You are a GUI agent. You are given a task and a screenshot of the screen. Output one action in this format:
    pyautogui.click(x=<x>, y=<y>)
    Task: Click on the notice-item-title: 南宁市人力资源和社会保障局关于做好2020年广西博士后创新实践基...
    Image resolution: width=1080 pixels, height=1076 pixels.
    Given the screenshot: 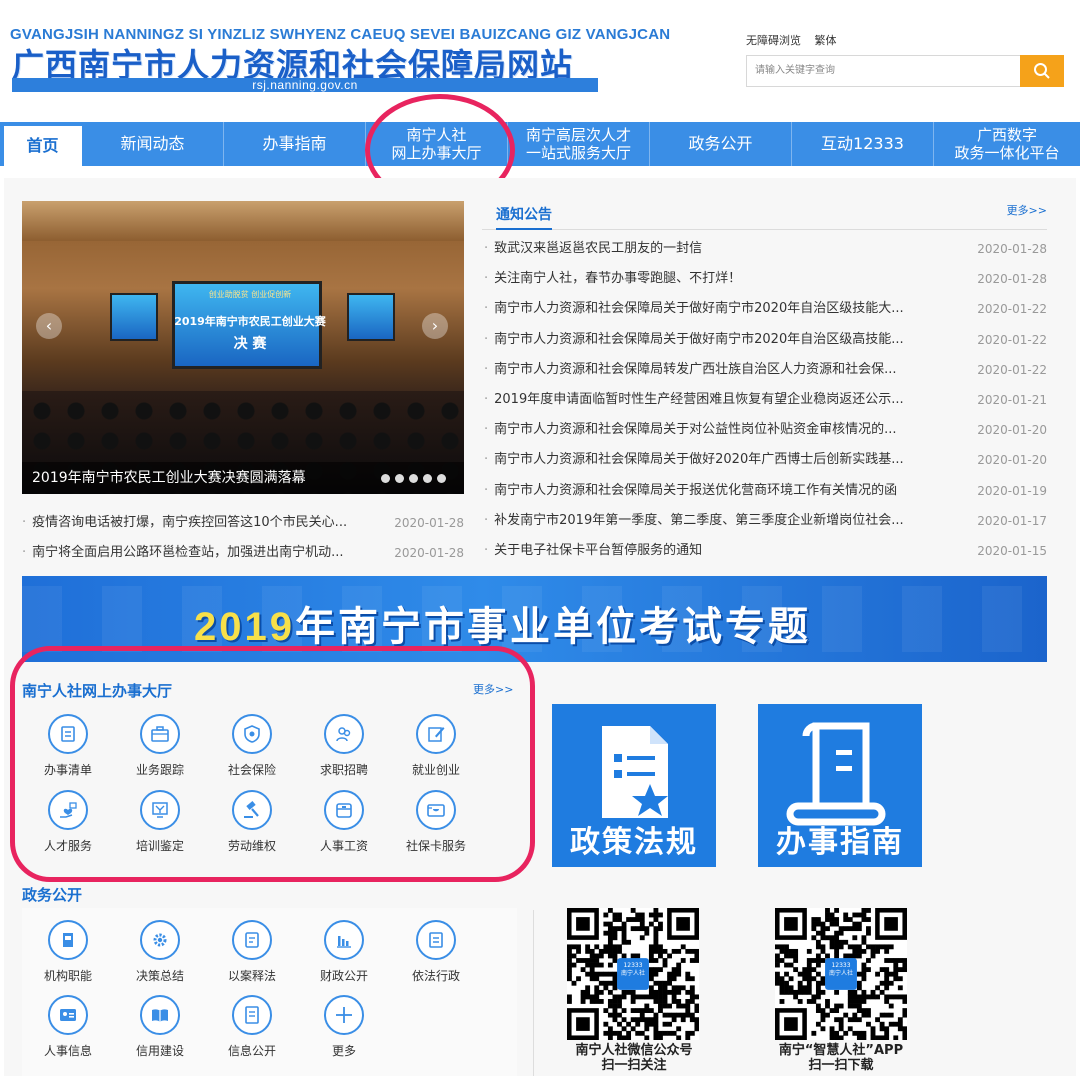 What is the action you would take?
    pyautogui.click(x=698, y=460)
    